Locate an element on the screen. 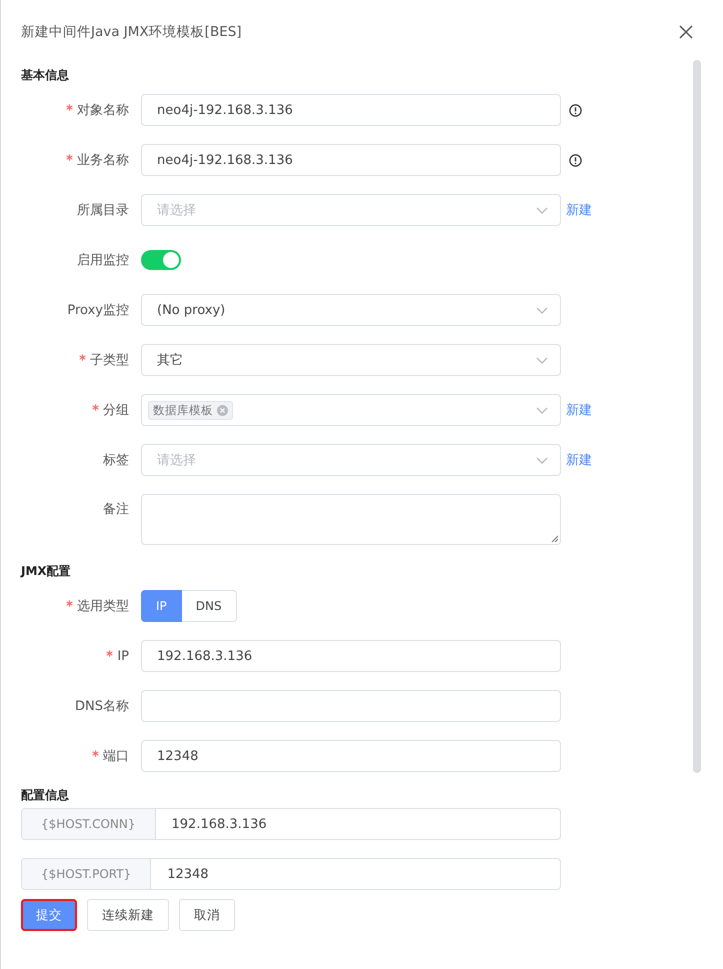 The image size is (723, 969). select-field: (No proxy) is located at coordinates (351, 310).